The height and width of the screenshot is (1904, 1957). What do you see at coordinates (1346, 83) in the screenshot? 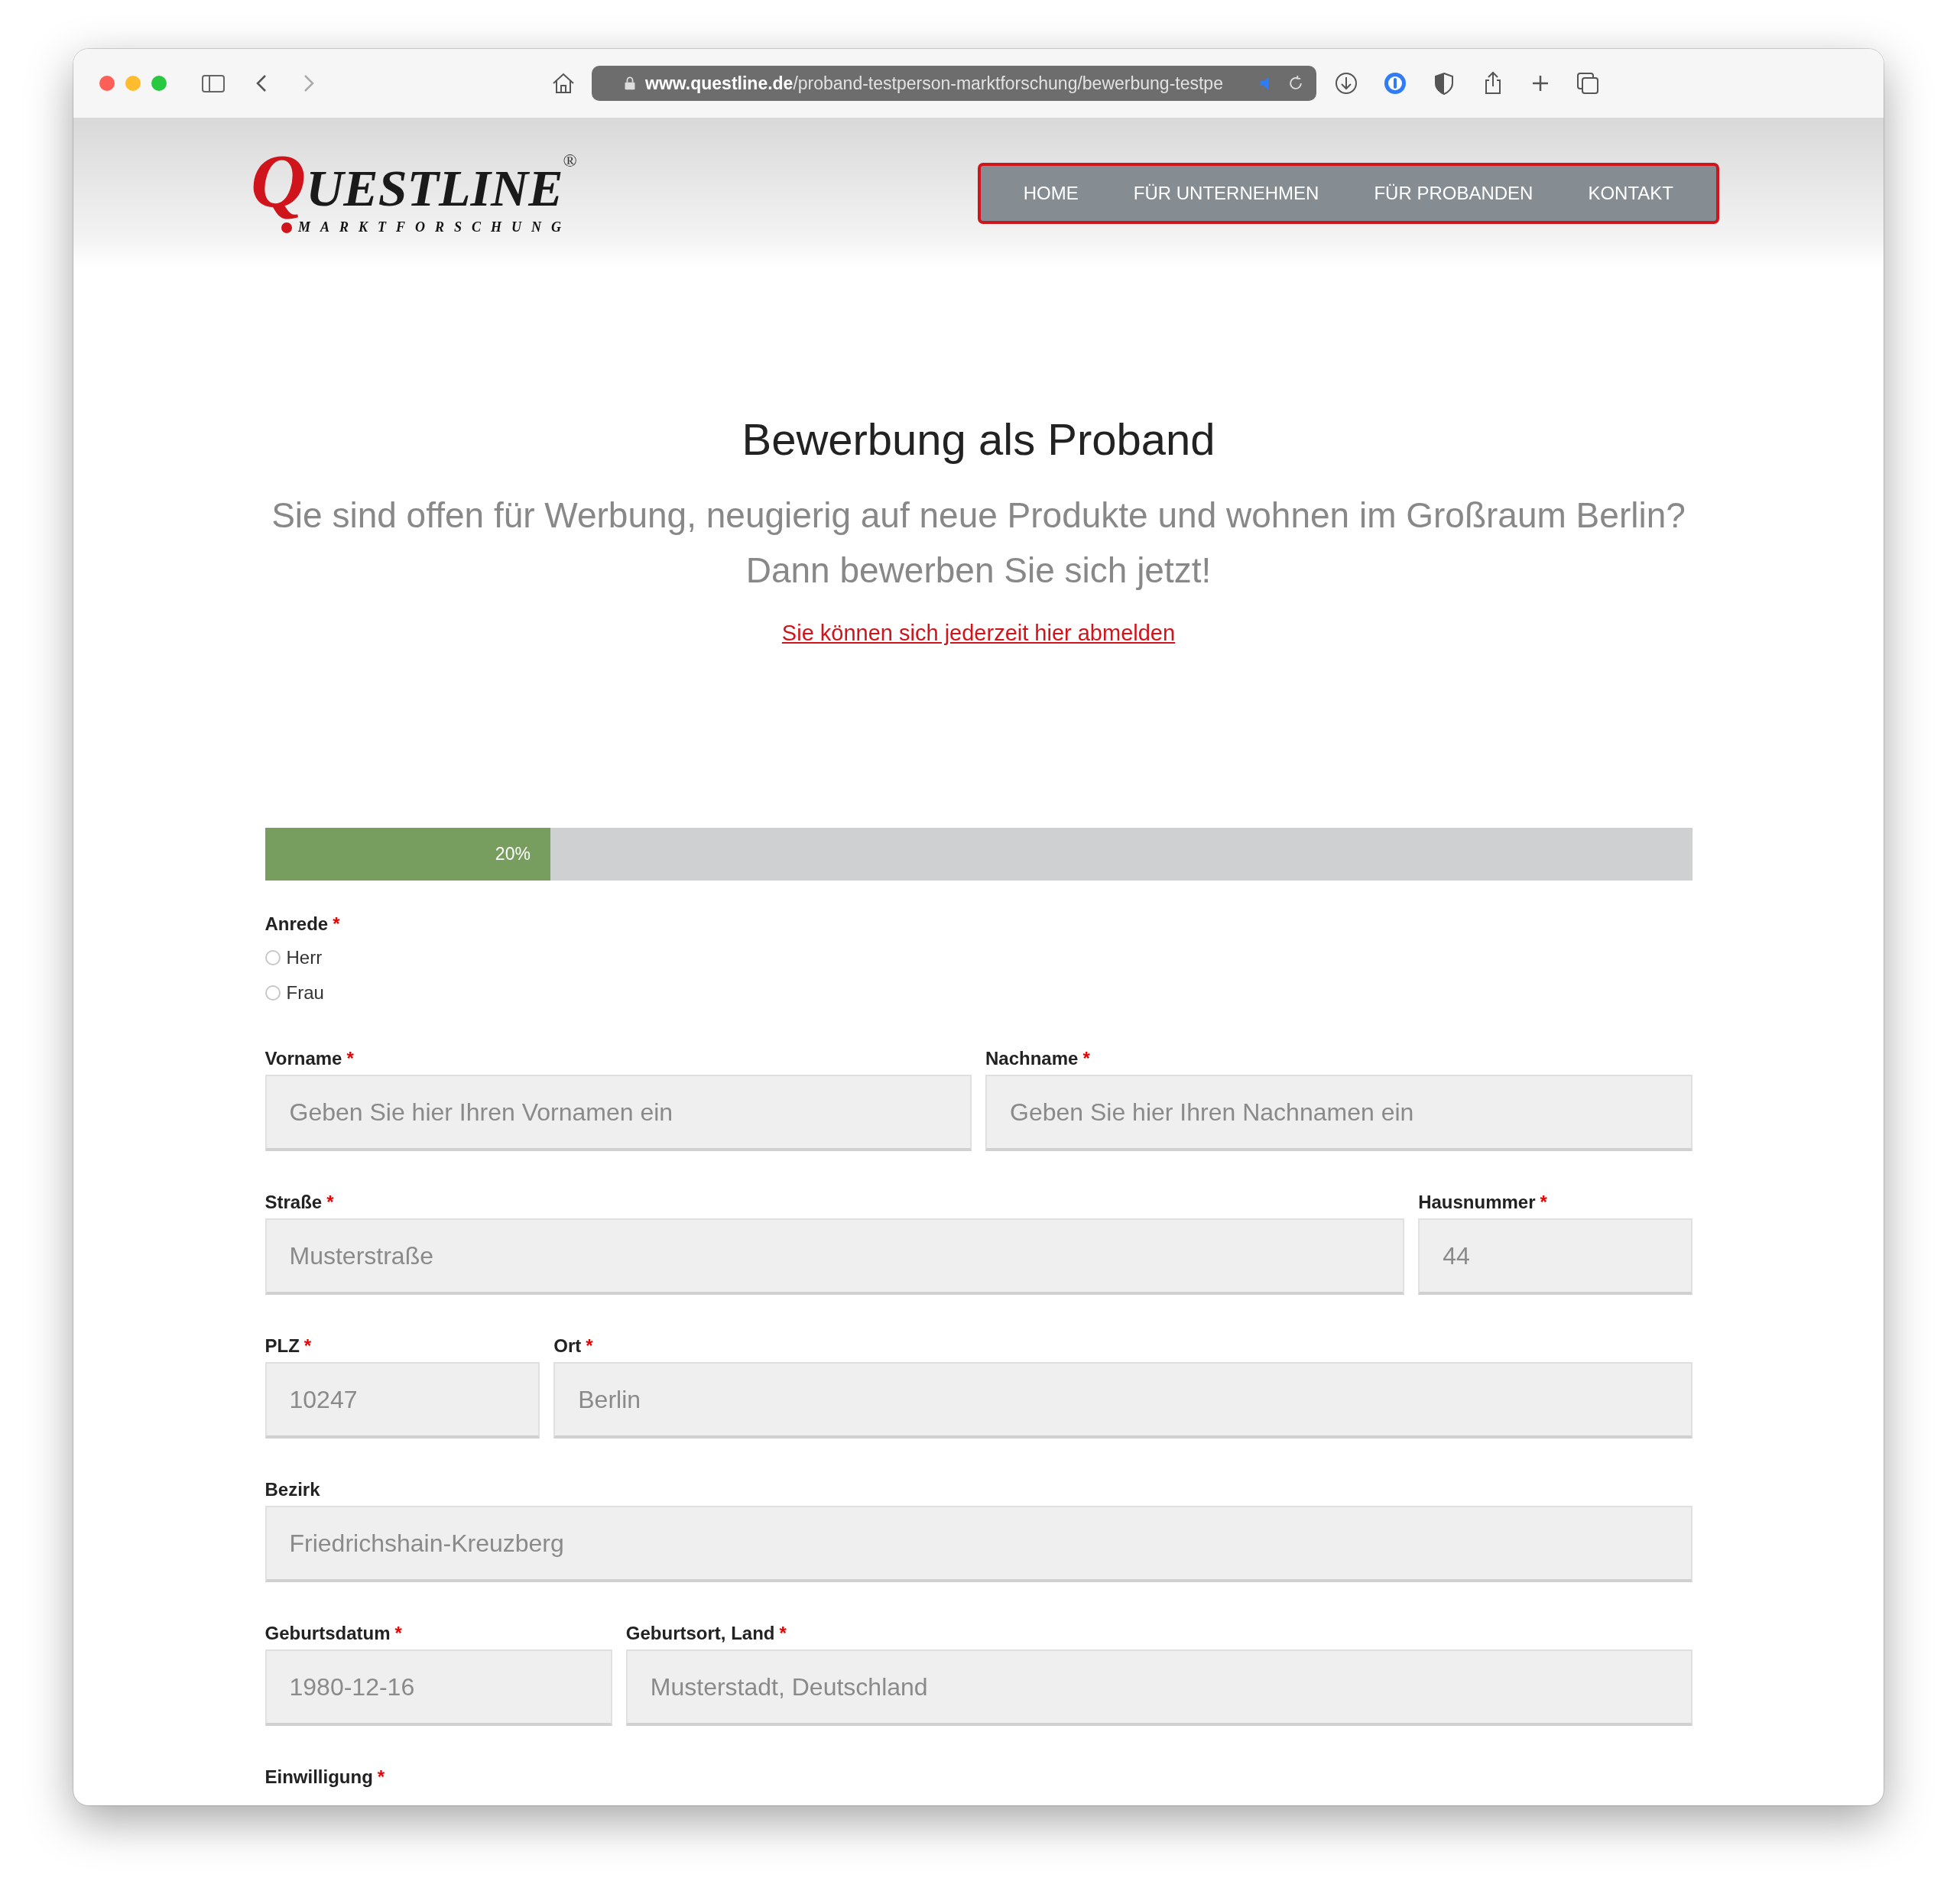
I see `download-icon` at bounding box center [1346, 83].